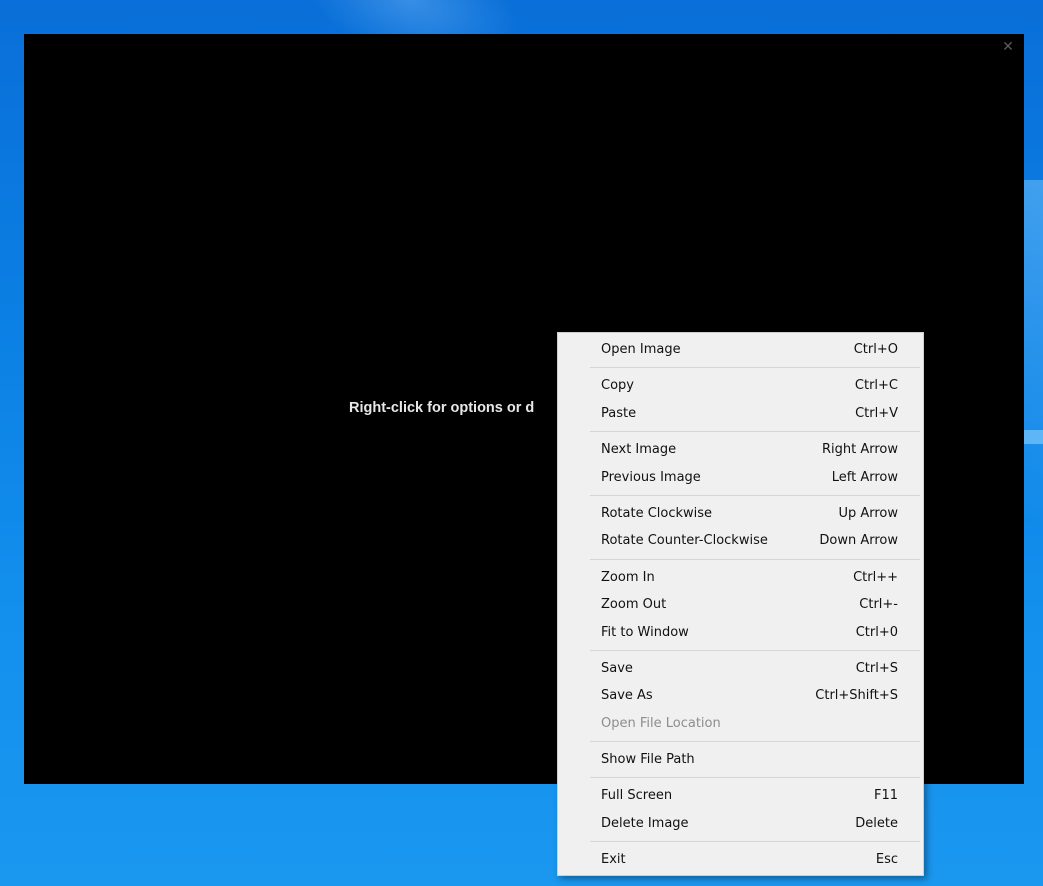  I want to click on empty-viewer-hint: Right-click for options or d, so click(442, 408).